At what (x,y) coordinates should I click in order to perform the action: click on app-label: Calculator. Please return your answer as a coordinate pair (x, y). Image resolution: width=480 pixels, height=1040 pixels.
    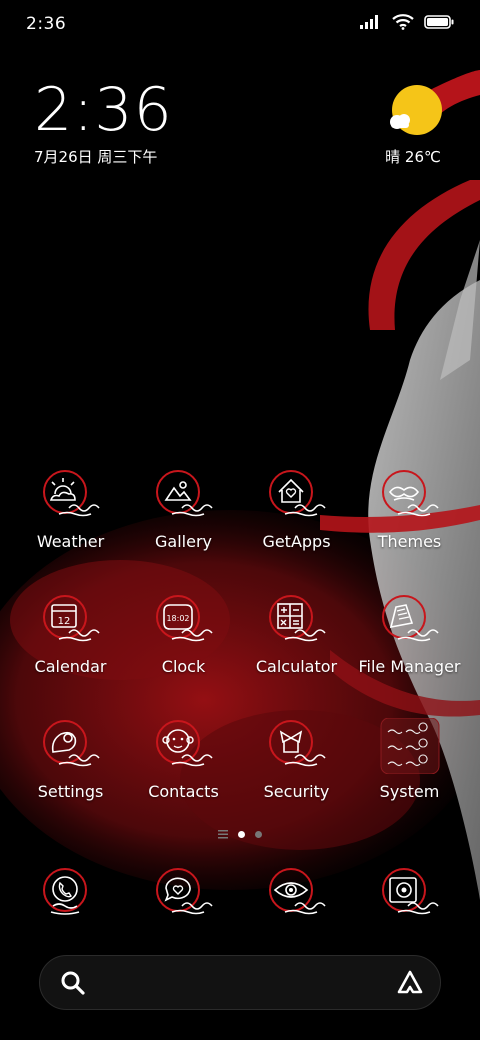
    Looking at the image, I should click on (296, 666).